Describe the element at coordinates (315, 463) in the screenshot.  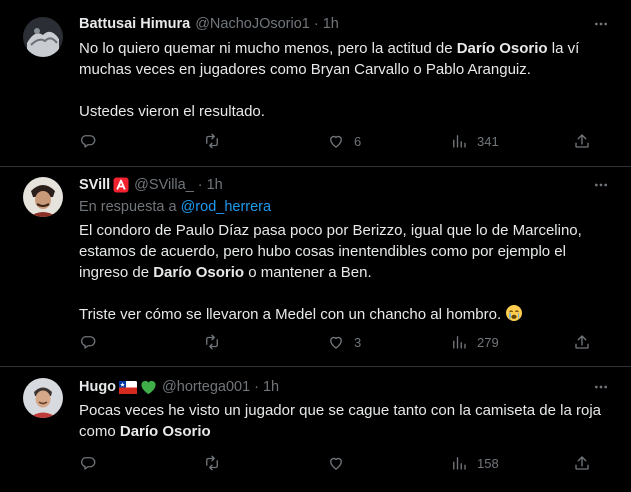
I see `action-bar: 158` at that location.